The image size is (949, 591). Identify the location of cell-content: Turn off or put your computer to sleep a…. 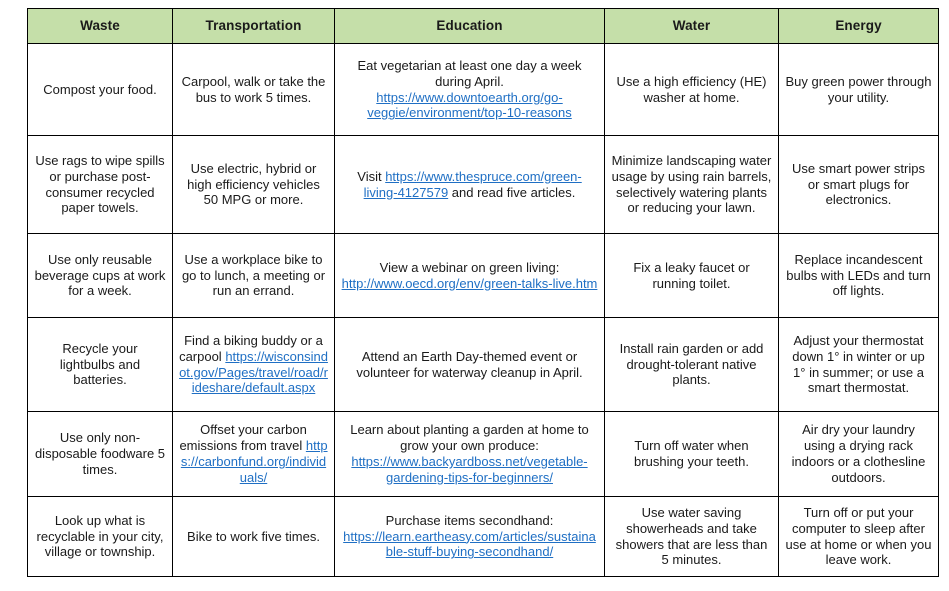
(858, 537).